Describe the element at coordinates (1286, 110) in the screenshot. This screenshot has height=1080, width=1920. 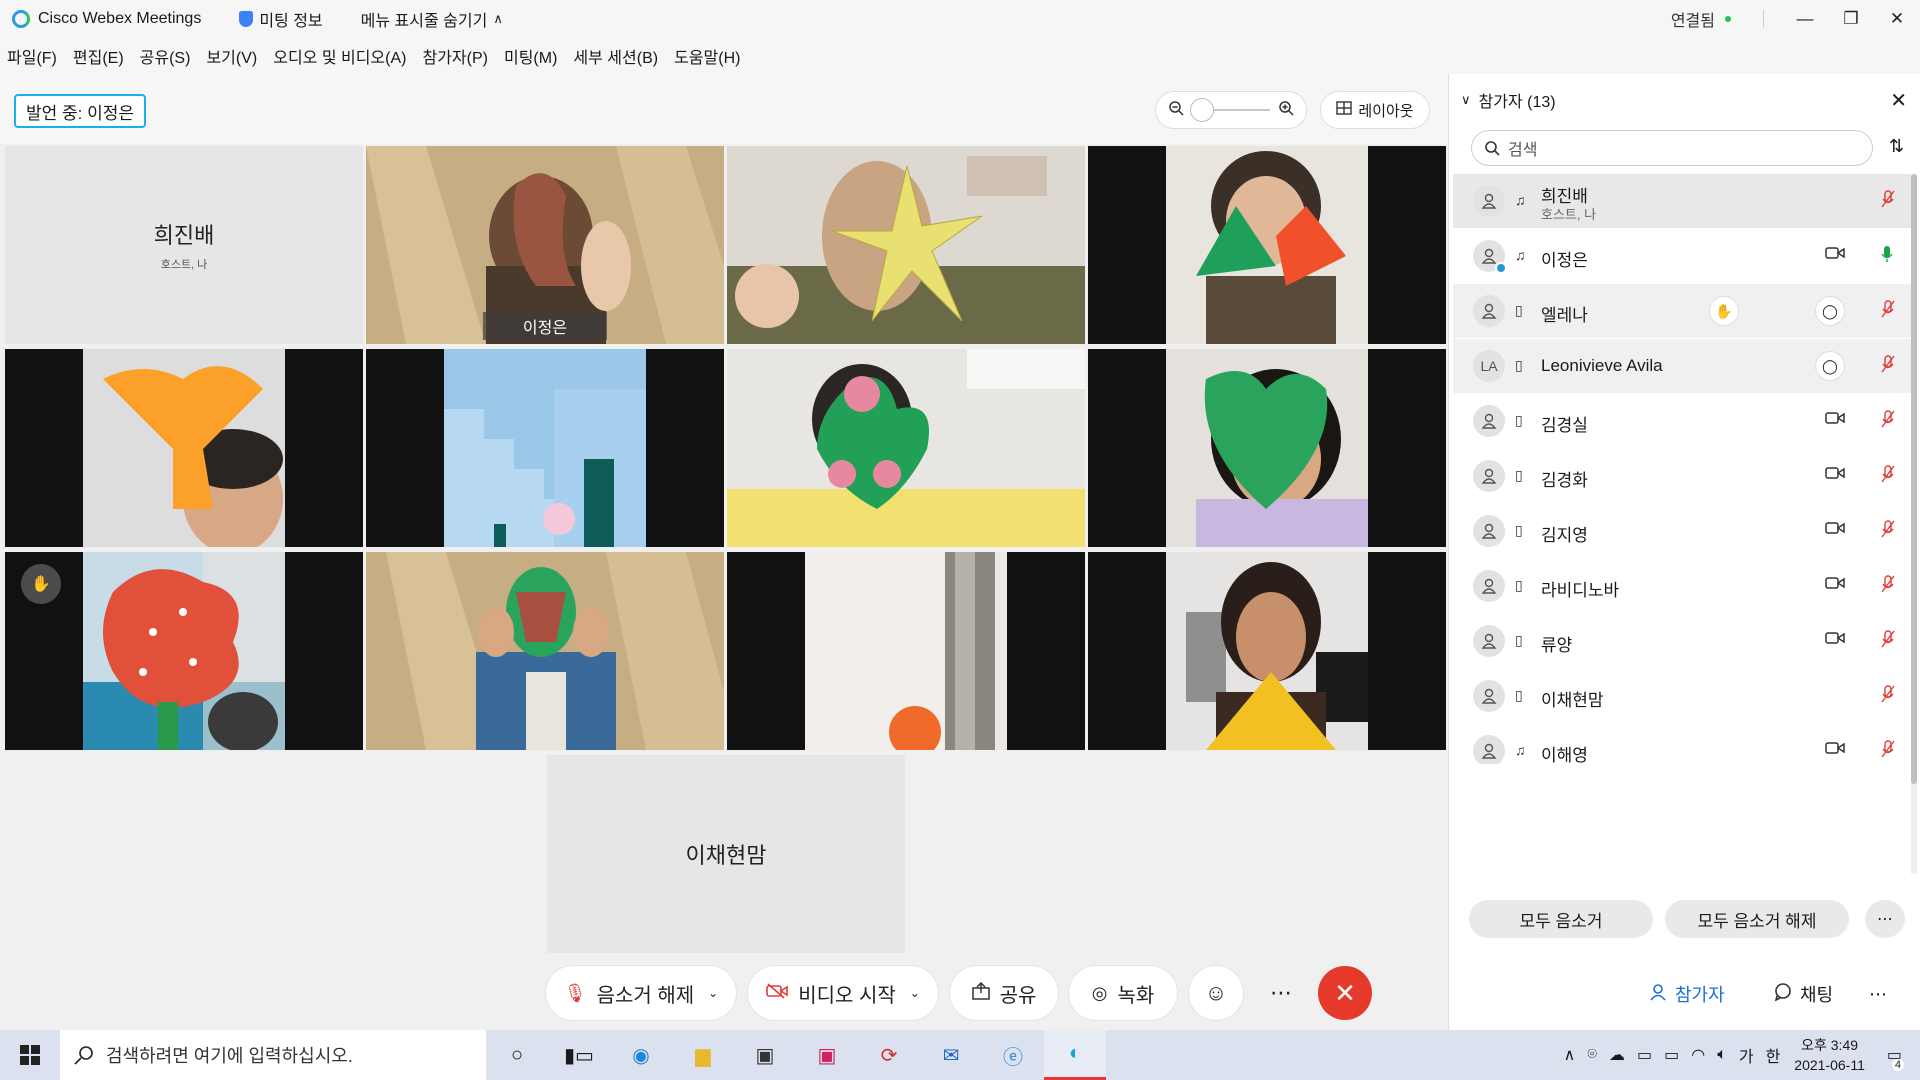
I see `zoom-in-icon` at that location.